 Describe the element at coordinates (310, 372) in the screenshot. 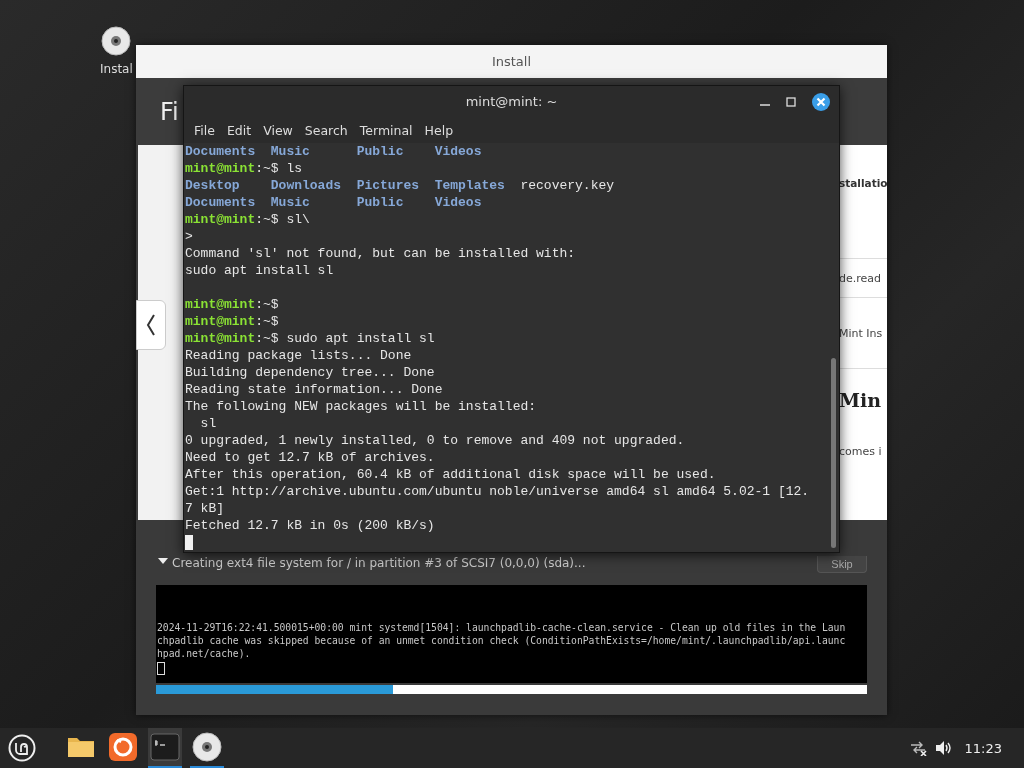

I see `output-text: Building dependency tree... Done` at that location.